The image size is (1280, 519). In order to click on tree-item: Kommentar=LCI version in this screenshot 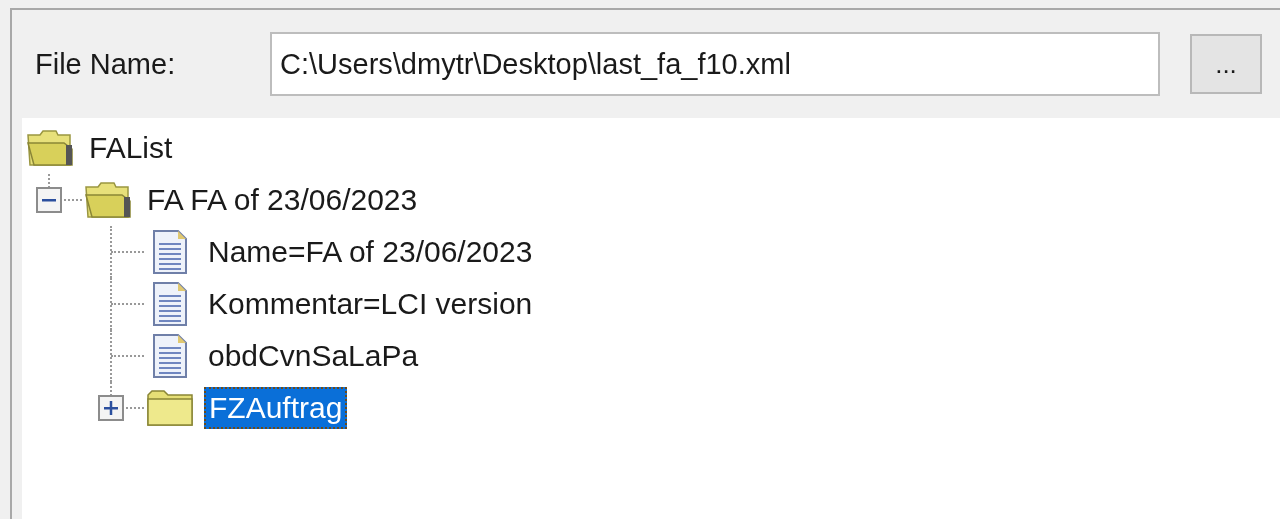, I will do `click(370, 304)`.